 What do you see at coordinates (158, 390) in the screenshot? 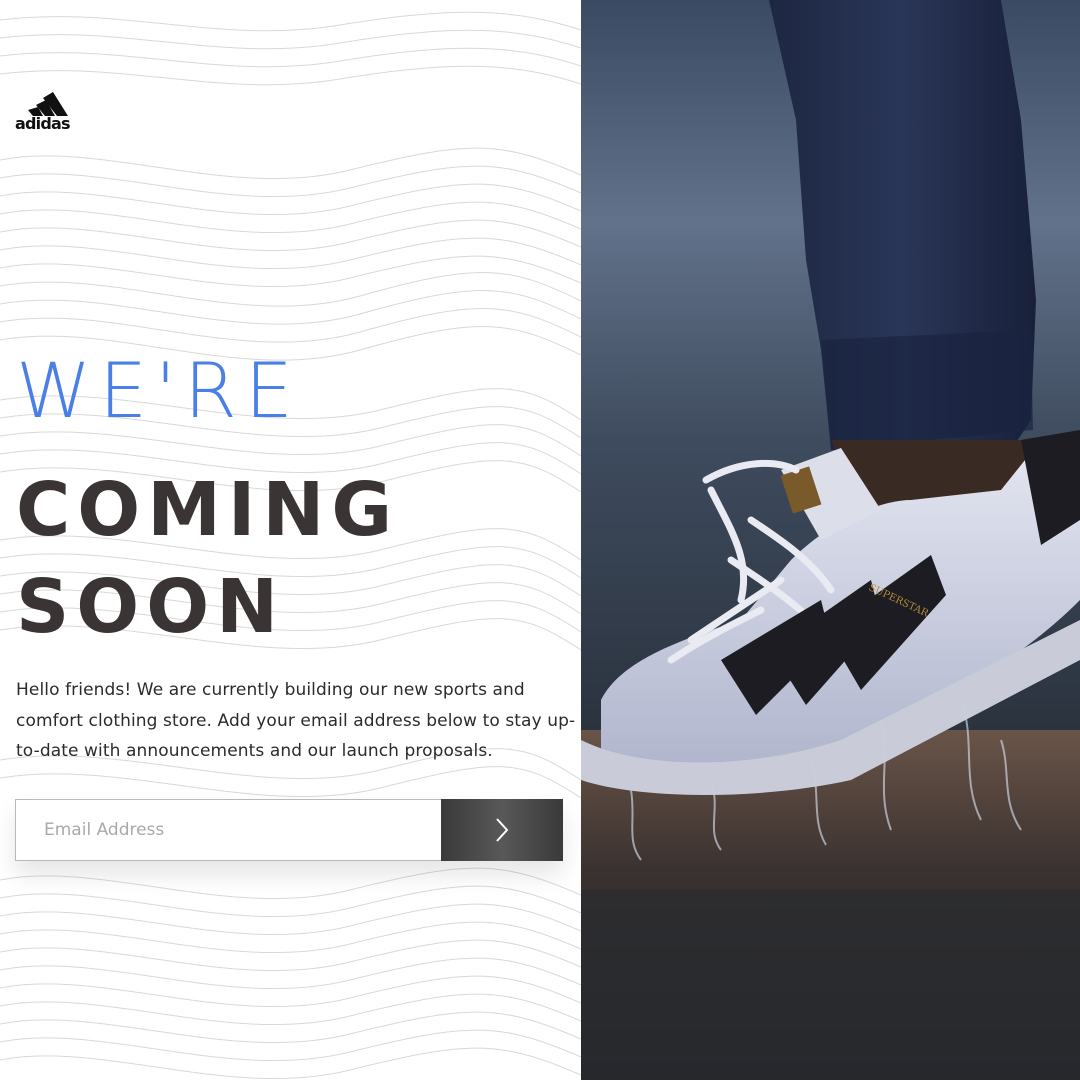
I see `headline-were: WE'RE` at bounding box center [158, 390].